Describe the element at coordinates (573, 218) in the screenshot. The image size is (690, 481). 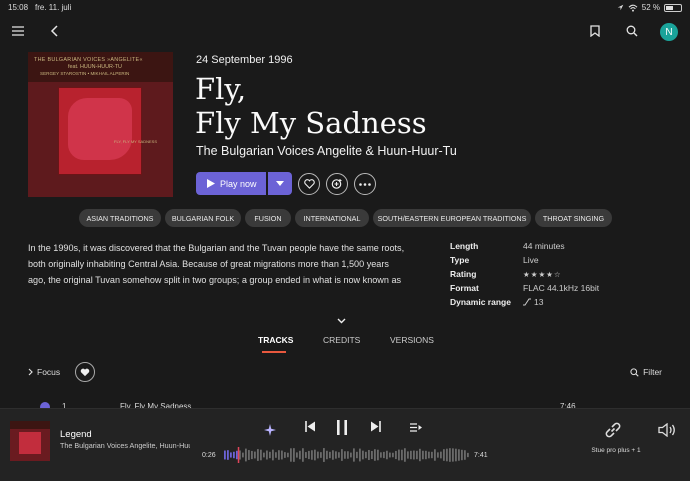
I see `genre-tag: THROAT SINGING` at that location.